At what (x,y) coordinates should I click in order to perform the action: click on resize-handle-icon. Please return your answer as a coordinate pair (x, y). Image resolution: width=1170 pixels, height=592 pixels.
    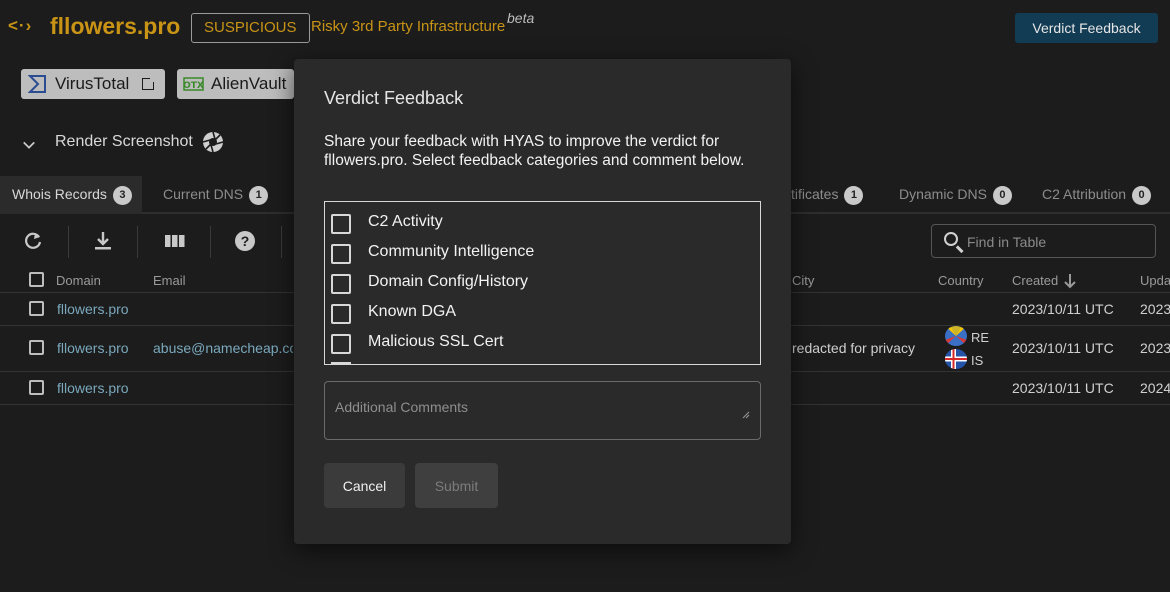
    Looking at the image, I should click on (746, 415).